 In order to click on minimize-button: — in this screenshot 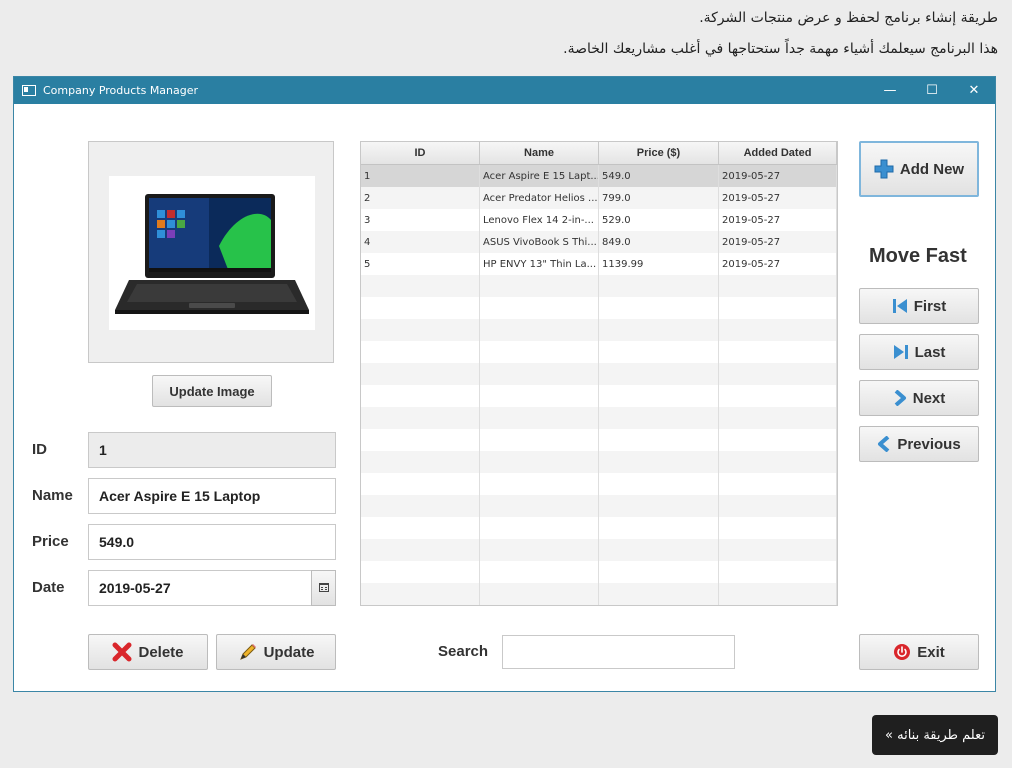, I will do `click(890, 90)`.